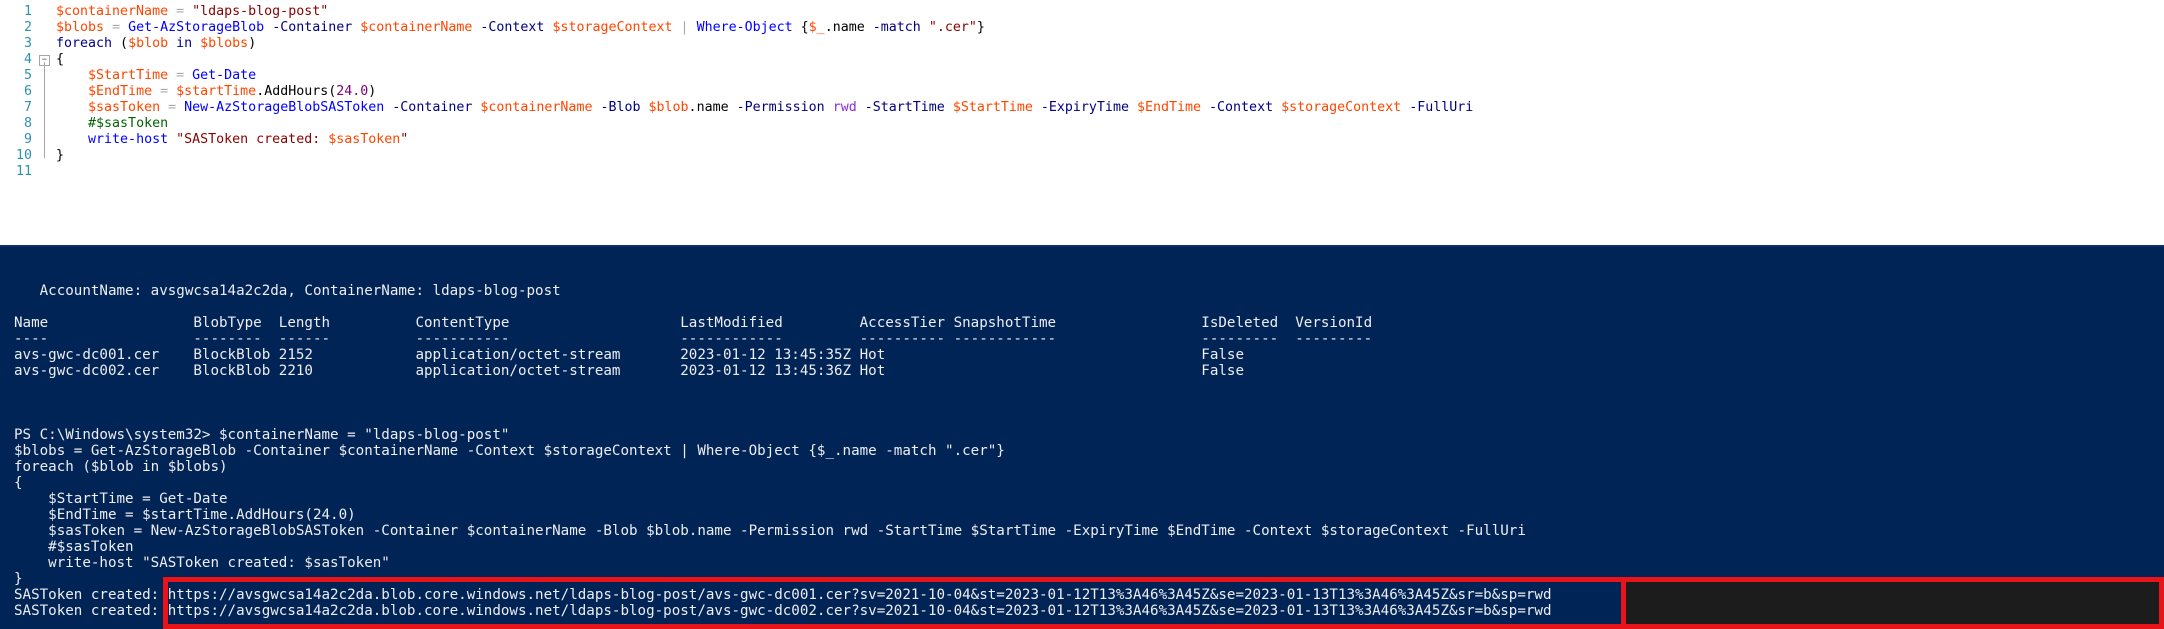  What do you see at coordinates (896, 27) in the screenshot?
I see `code-token: -match` at bounding box center [896, 27].